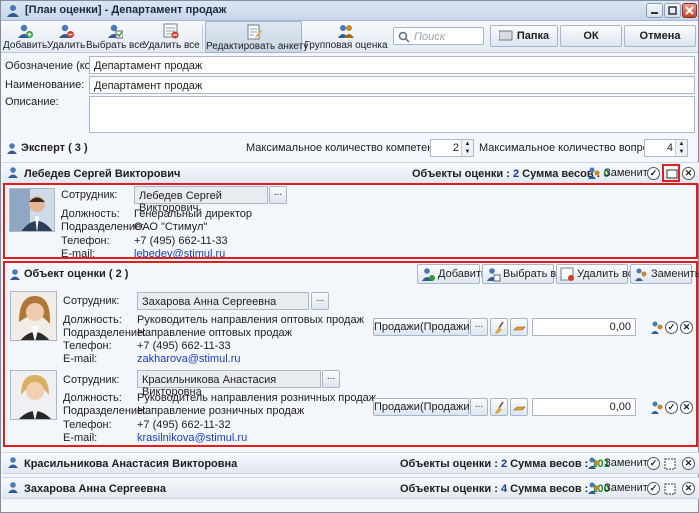  I want to click on objects-remove-all-button: Удалить все, so click(597, 274).